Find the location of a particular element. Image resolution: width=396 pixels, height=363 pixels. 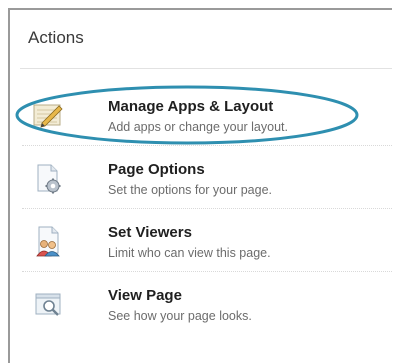

action-description: See how your page looks. is located at coordinates (180, 316).